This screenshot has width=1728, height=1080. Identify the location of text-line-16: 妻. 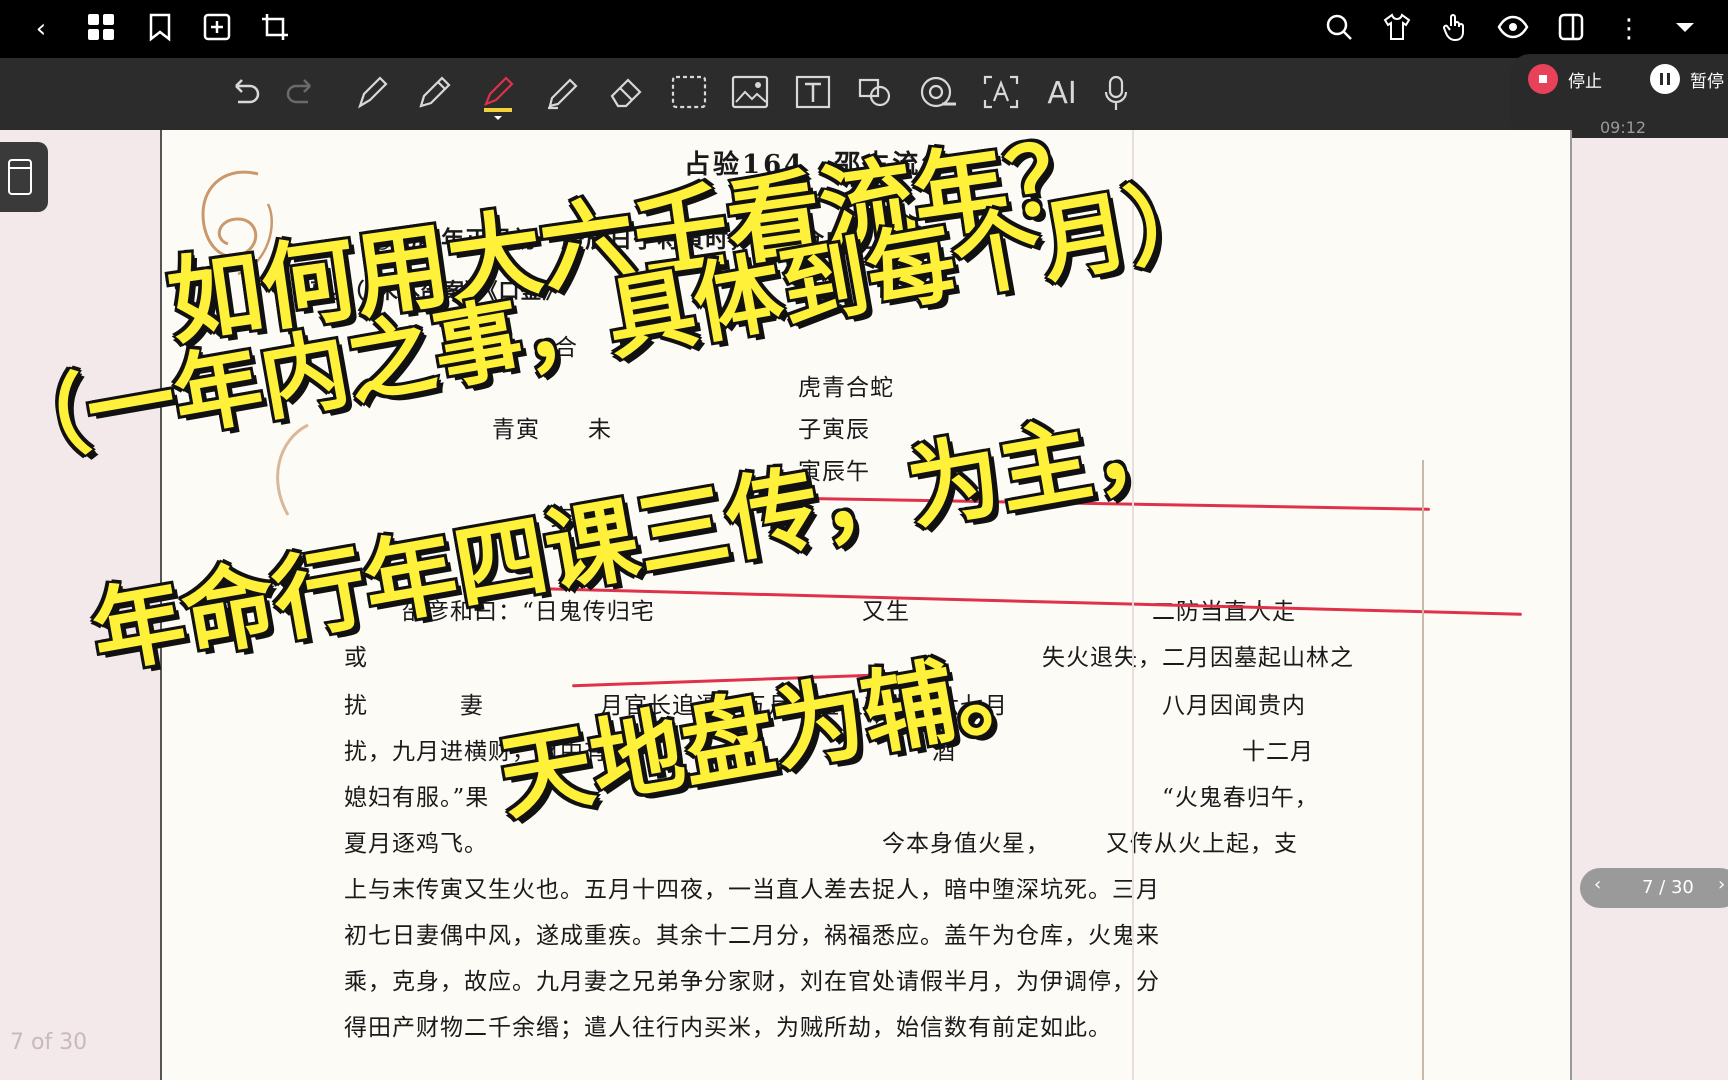
(472, 706).